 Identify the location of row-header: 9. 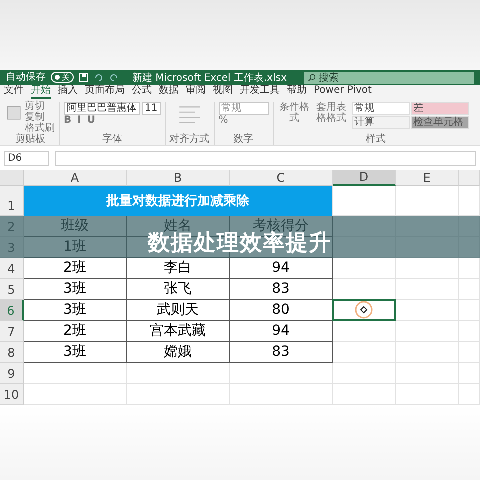
(12, 373).